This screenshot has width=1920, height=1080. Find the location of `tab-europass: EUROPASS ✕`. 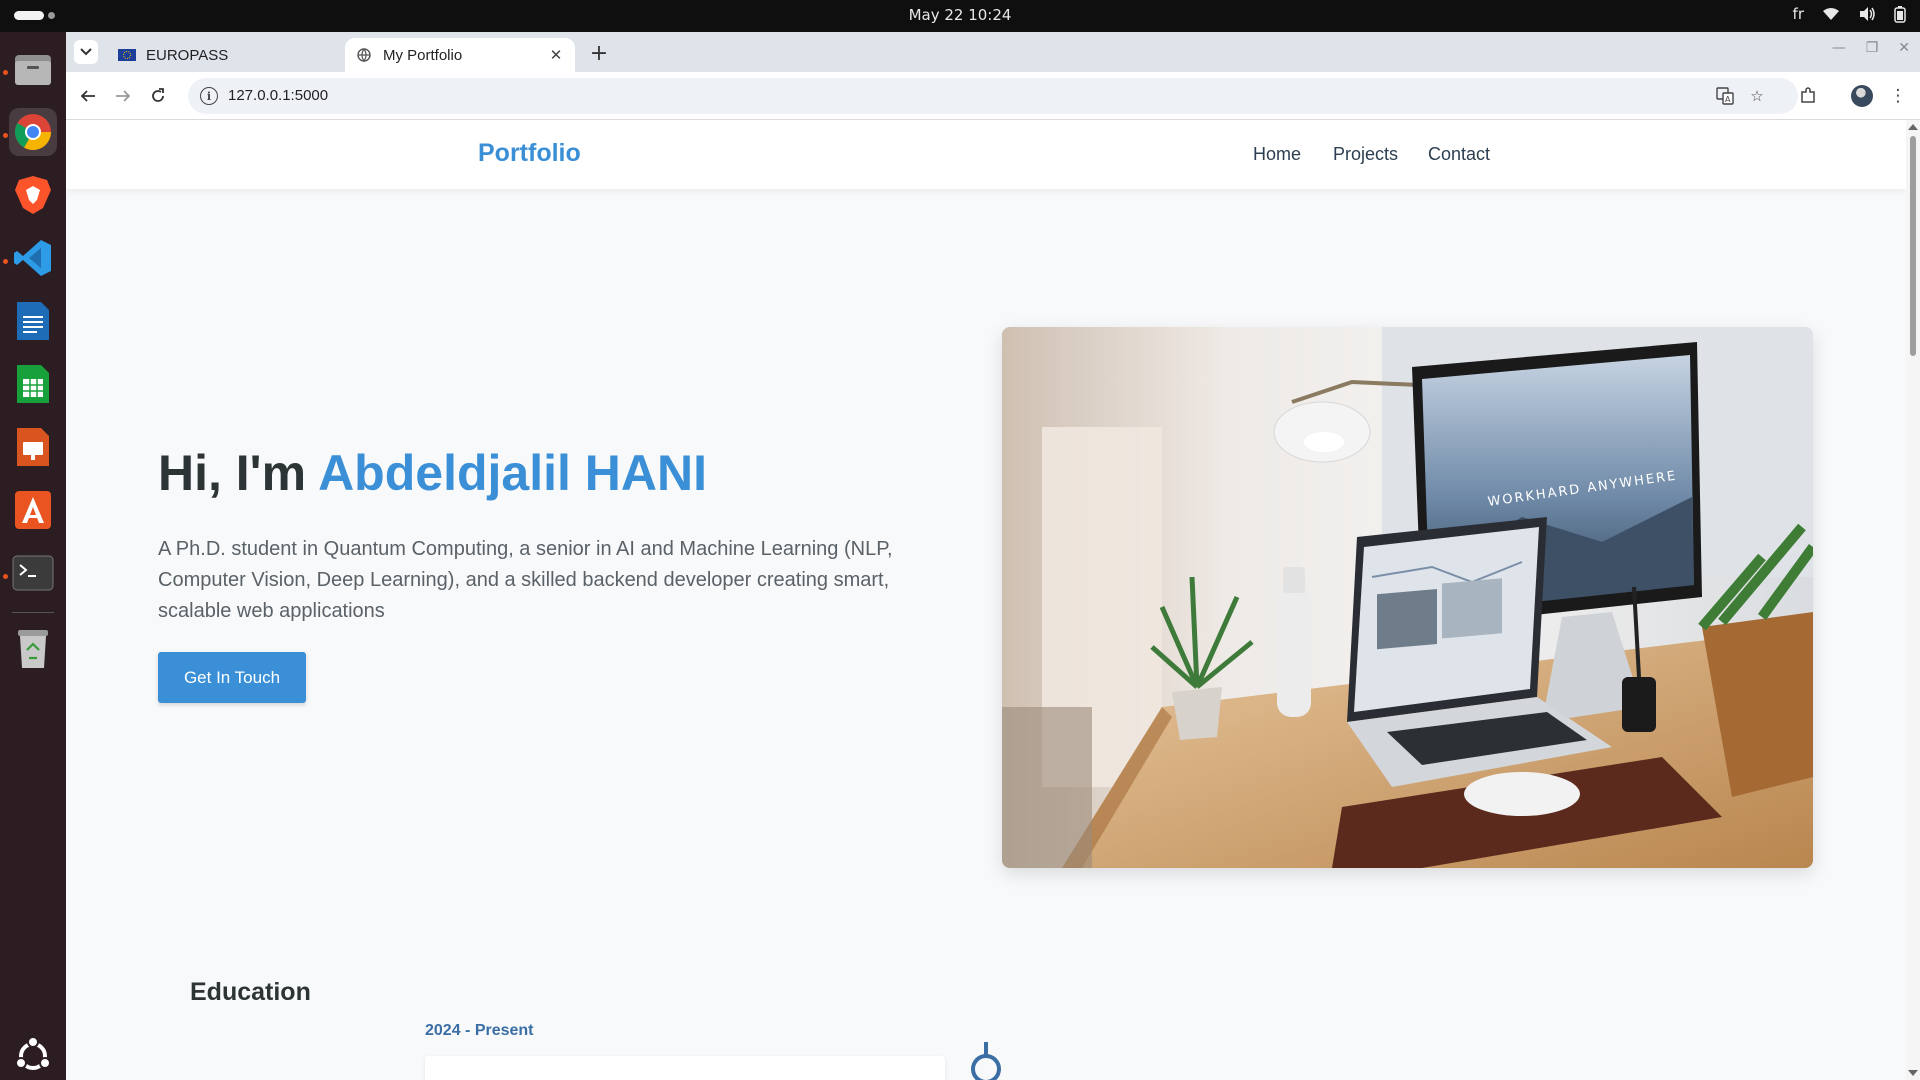

tab-europass: EUROPASS ✕ is located at coordinates (243, 55).